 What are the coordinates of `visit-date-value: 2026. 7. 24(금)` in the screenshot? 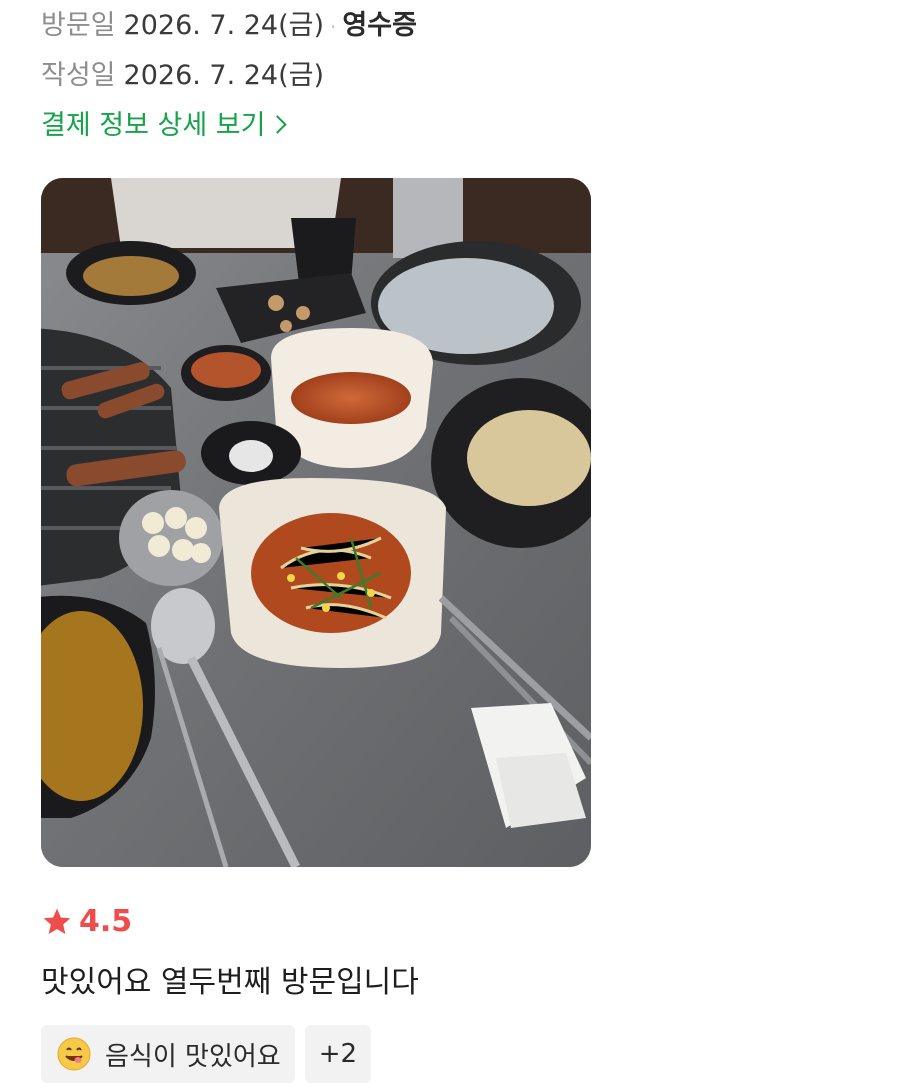 It's located at (224, 25).